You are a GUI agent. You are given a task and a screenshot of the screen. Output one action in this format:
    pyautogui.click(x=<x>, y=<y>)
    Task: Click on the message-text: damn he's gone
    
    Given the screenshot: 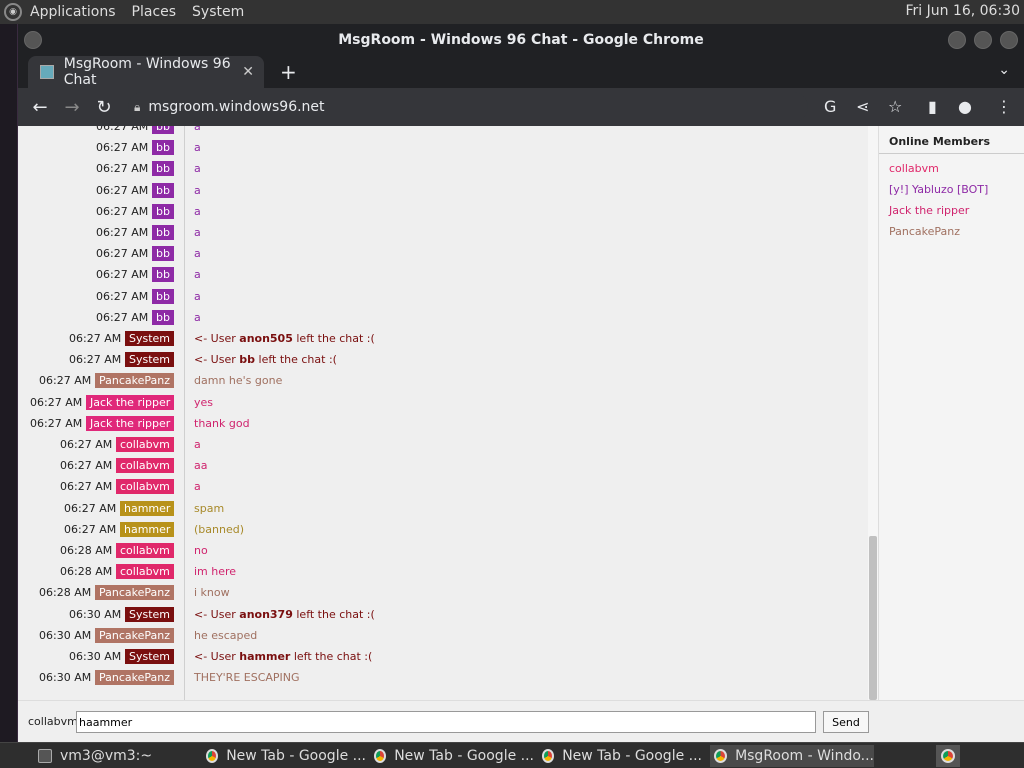 What is the action you would take?
    pyautogui.click(x=238, y=381)
    